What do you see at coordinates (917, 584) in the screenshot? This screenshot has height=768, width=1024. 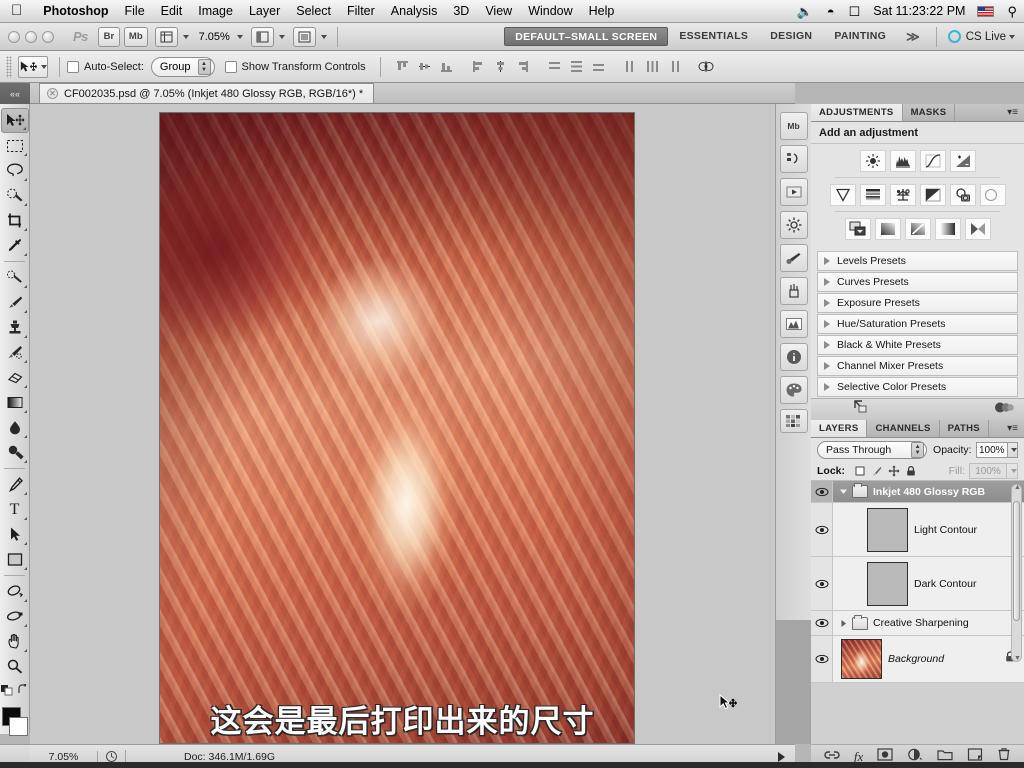 I see `layer-row-dark-contour: Dark Contour` at bounding box center [917, 584].